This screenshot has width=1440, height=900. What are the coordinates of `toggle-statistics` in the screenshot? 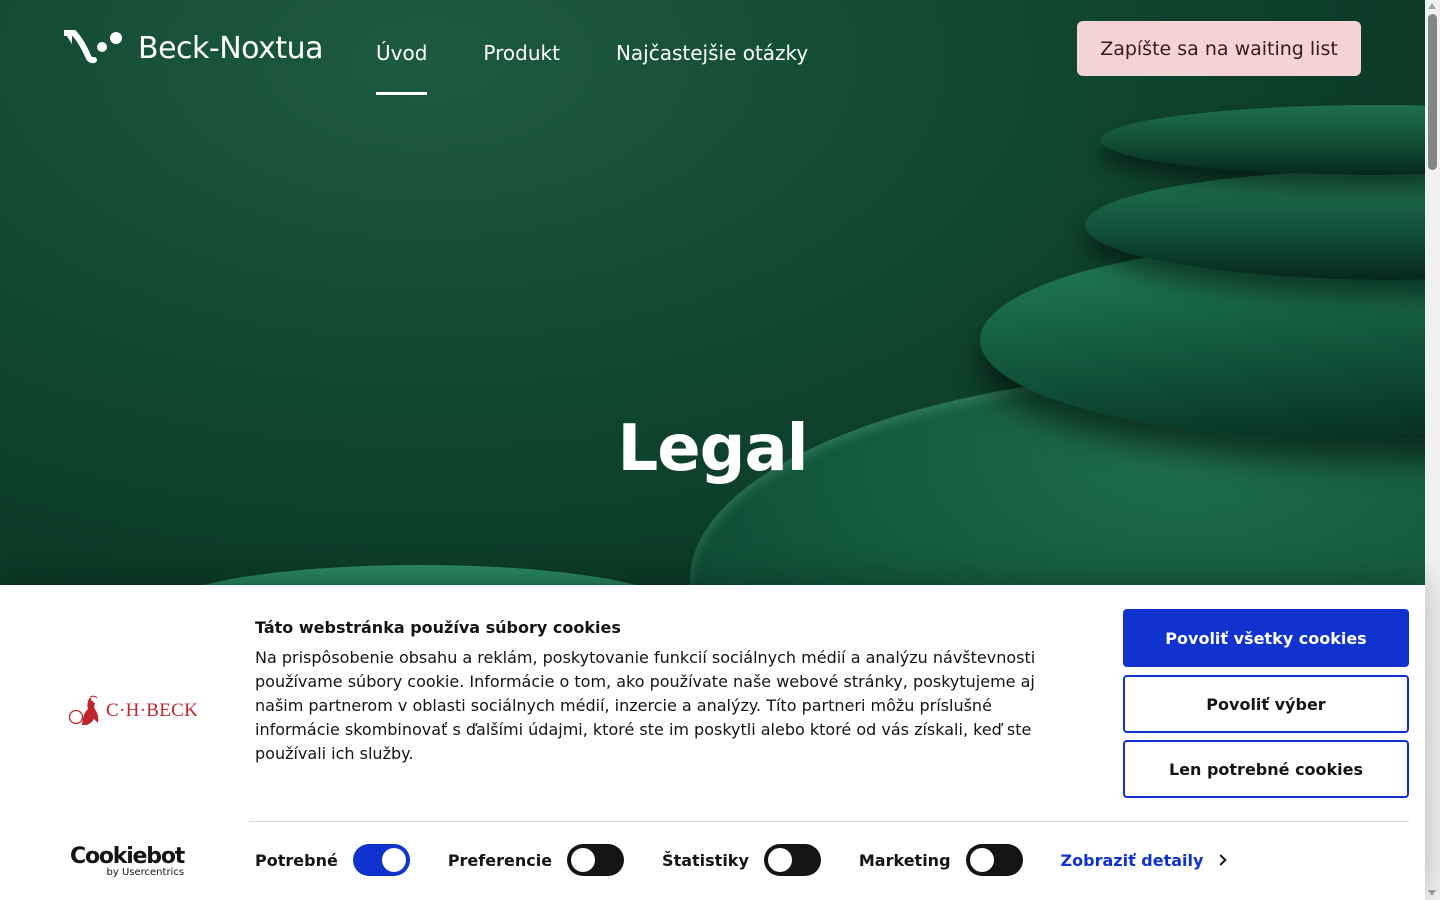 It's located at (792, 860).